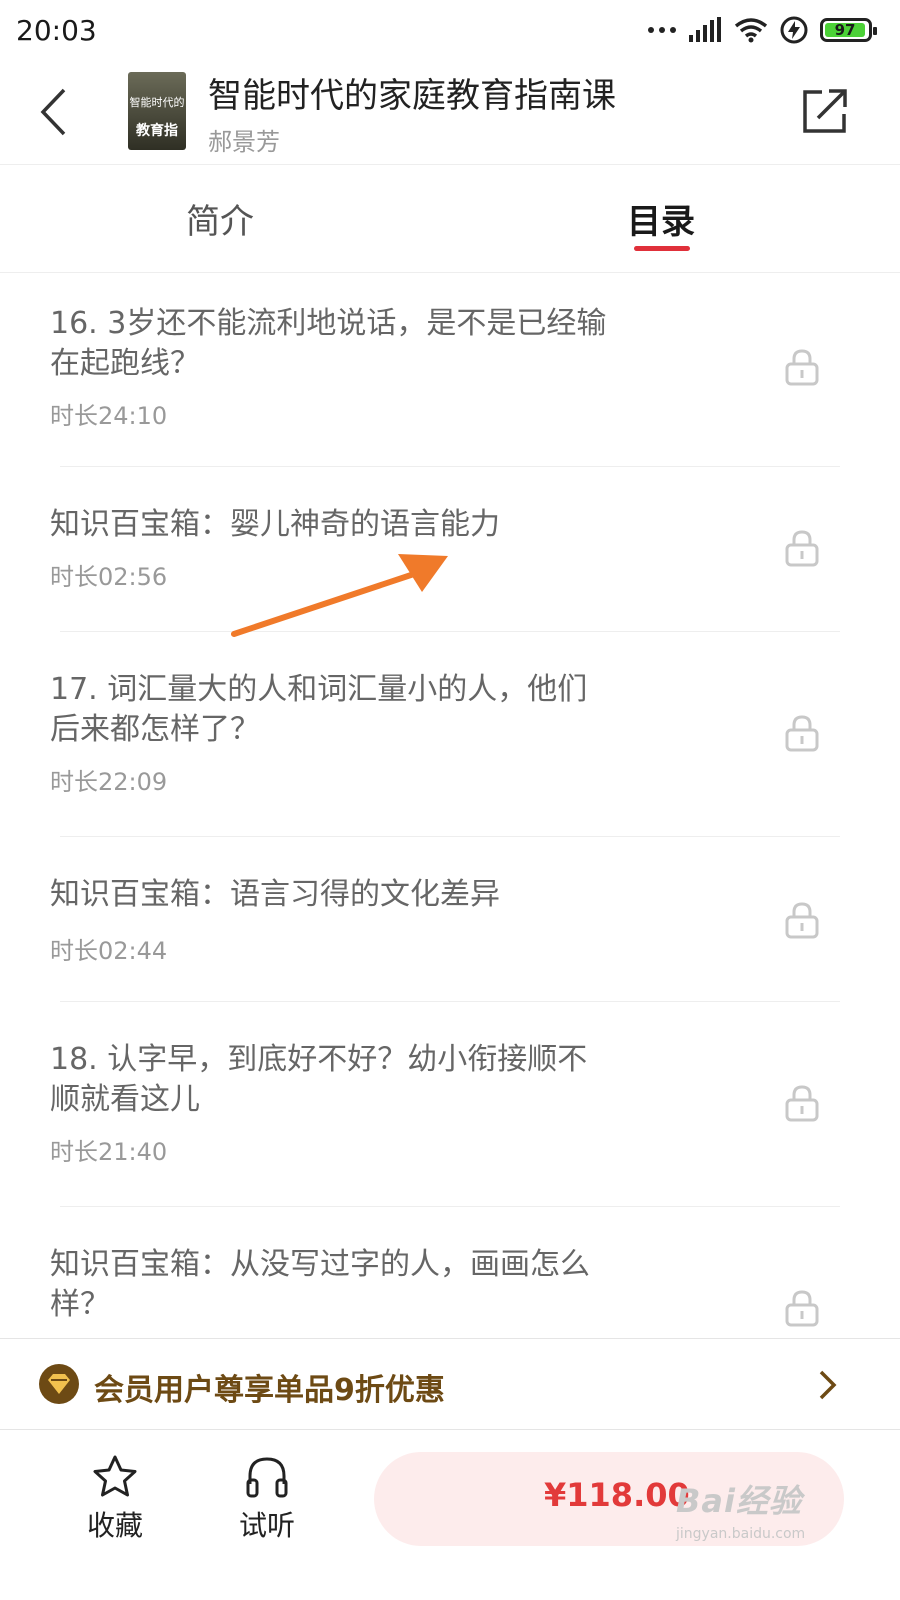 The height and width of the screenshot is (1600, 900). What do you see at coordinates (328, 343) in the screenshot?
I see `lesson-title: 16. 3岁还不能流利地说话，是不是已经输在起跑线？` at bounding box center [328, 343].